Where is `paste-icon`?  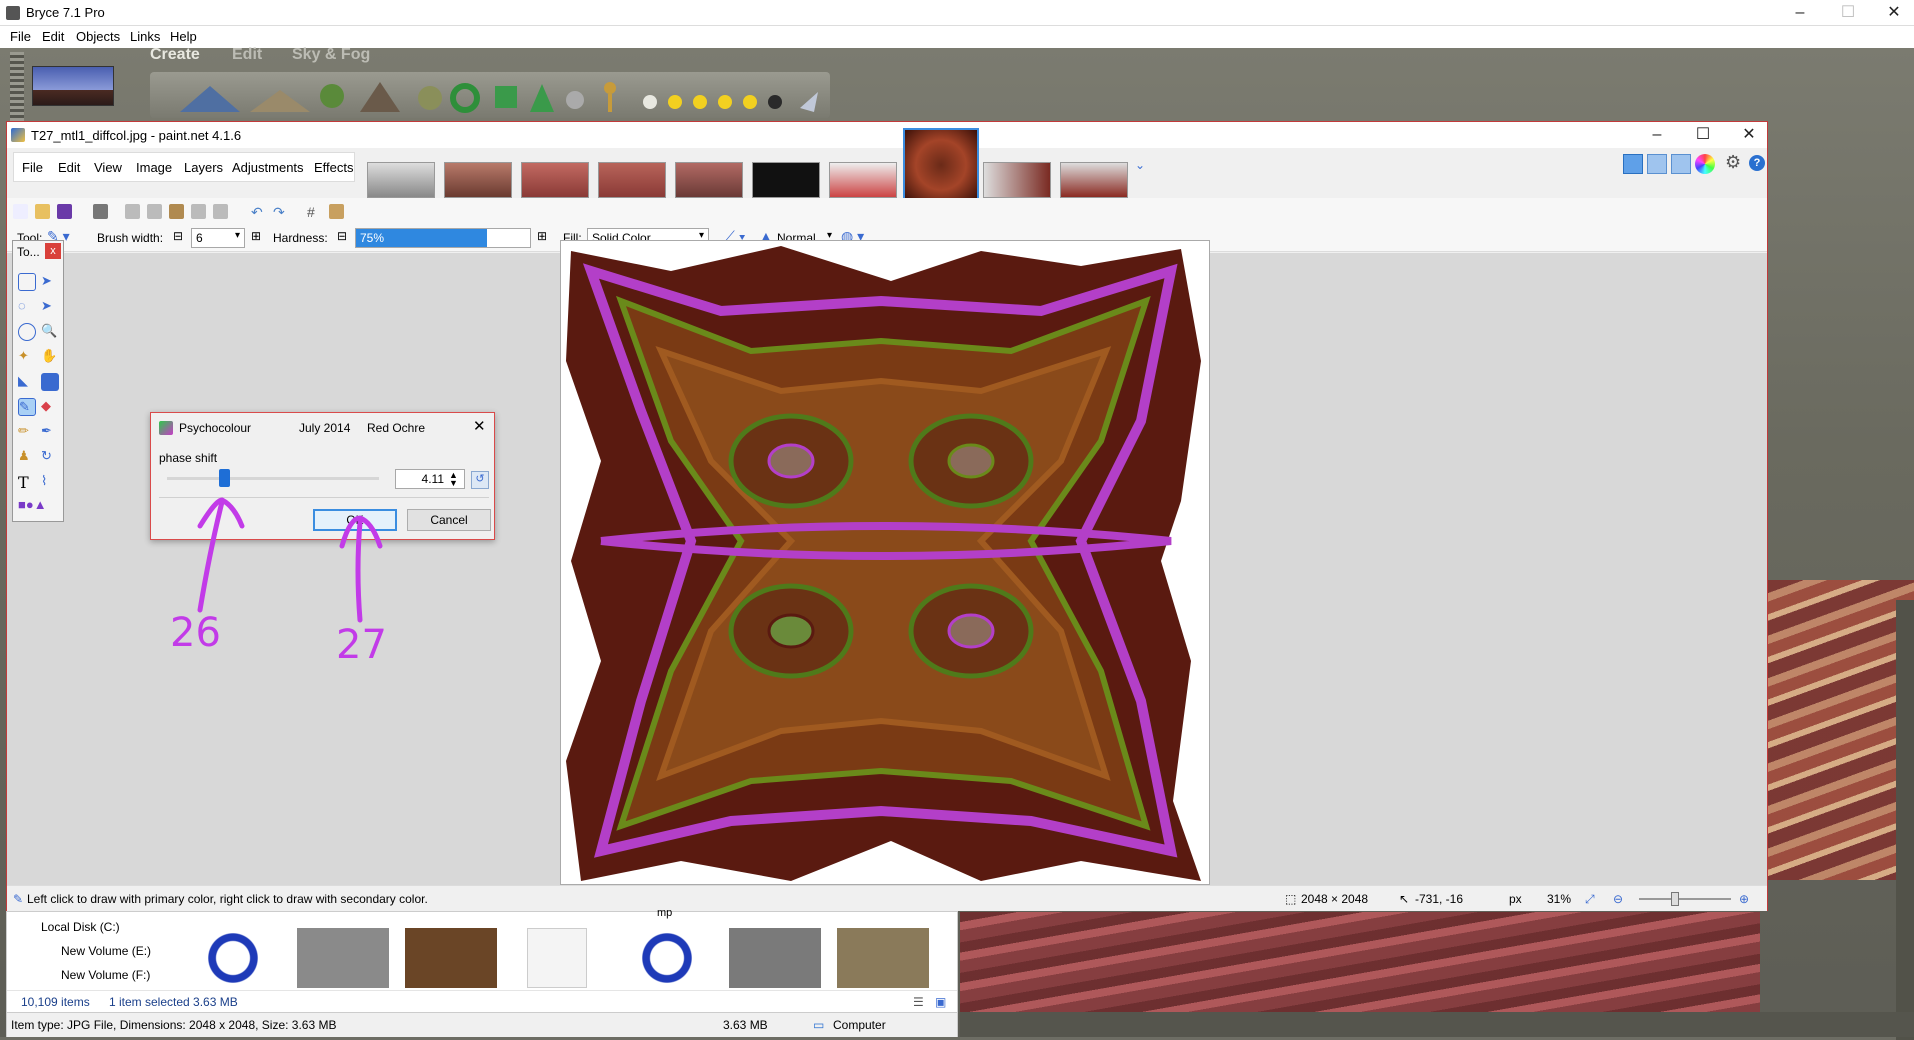 paste-icon is located at coordinates (176, 211).